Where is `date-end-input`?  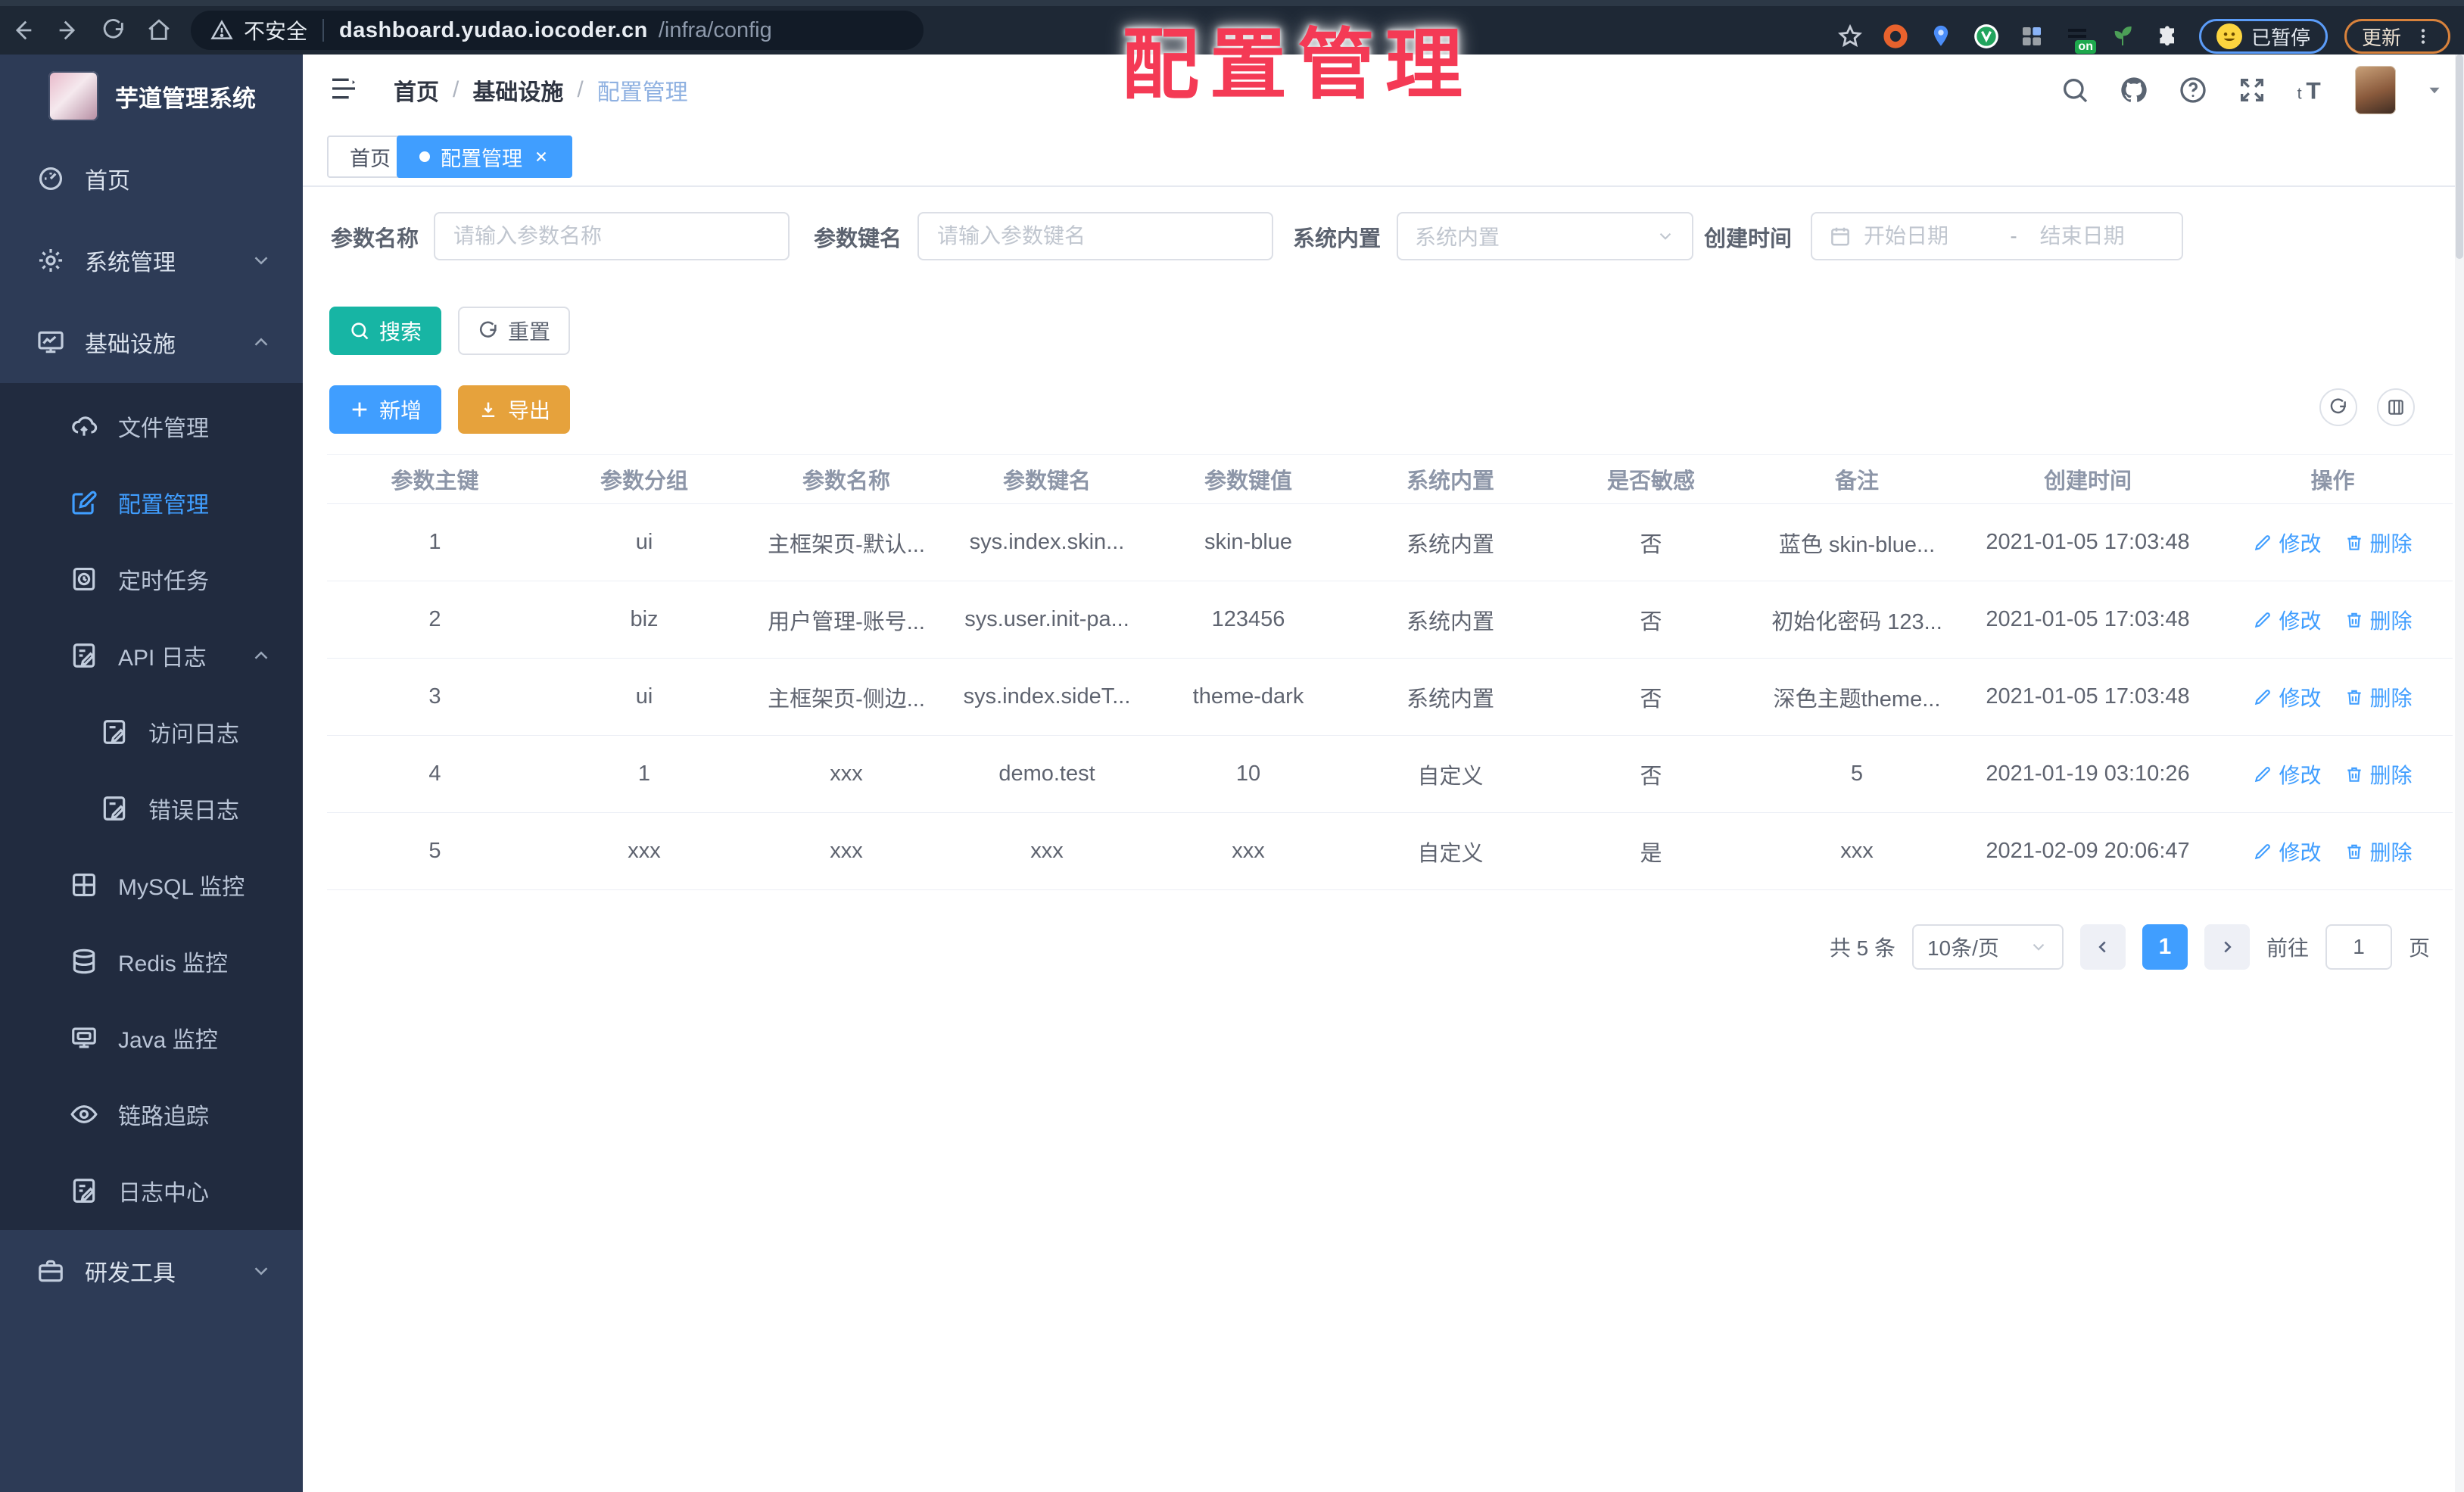 date-end-input is located at coordinates (2103, 236).